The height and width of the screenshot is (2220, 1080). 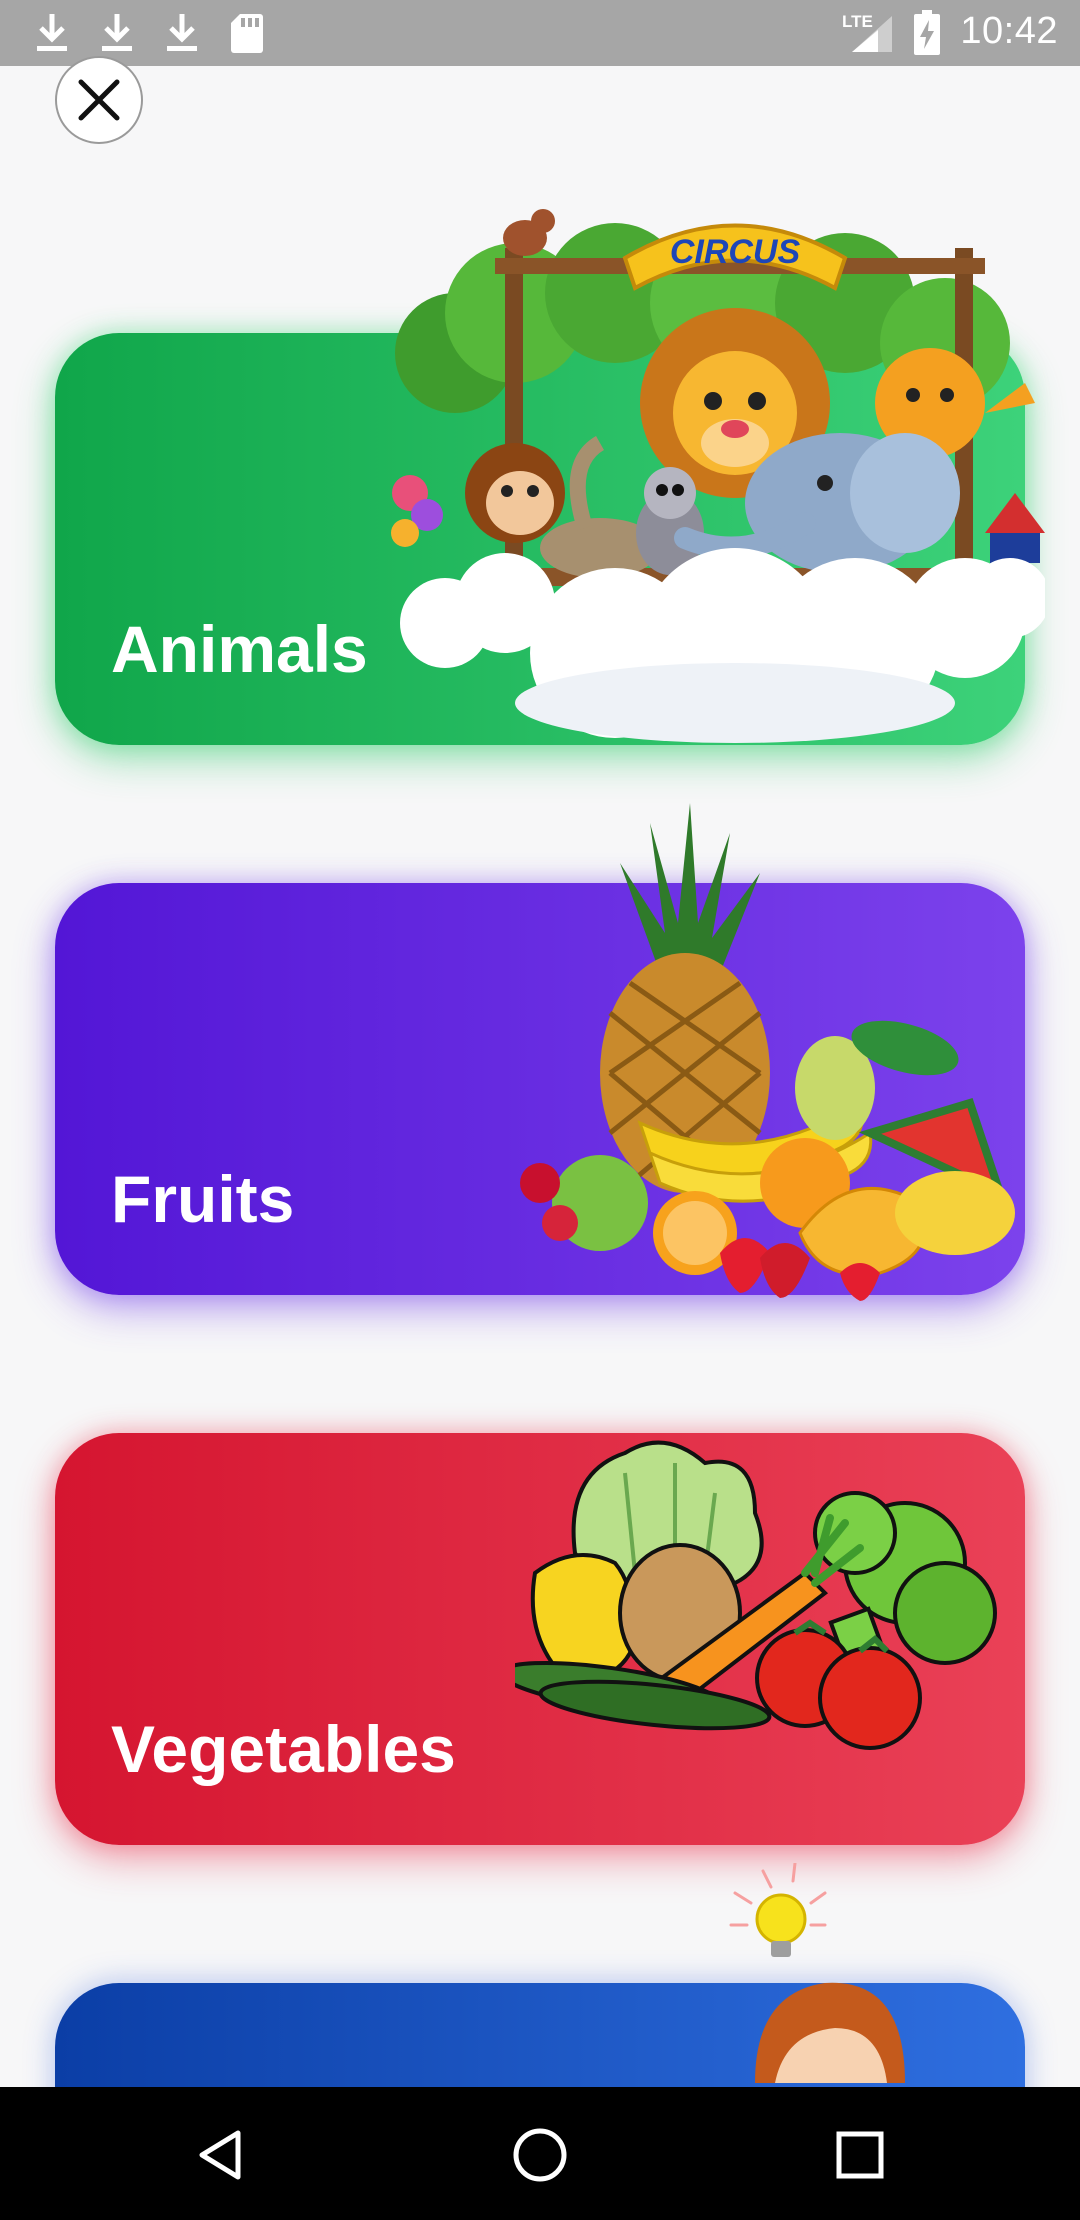 I want to click on category-label-animals: Animals, so click(x=239, y=649).